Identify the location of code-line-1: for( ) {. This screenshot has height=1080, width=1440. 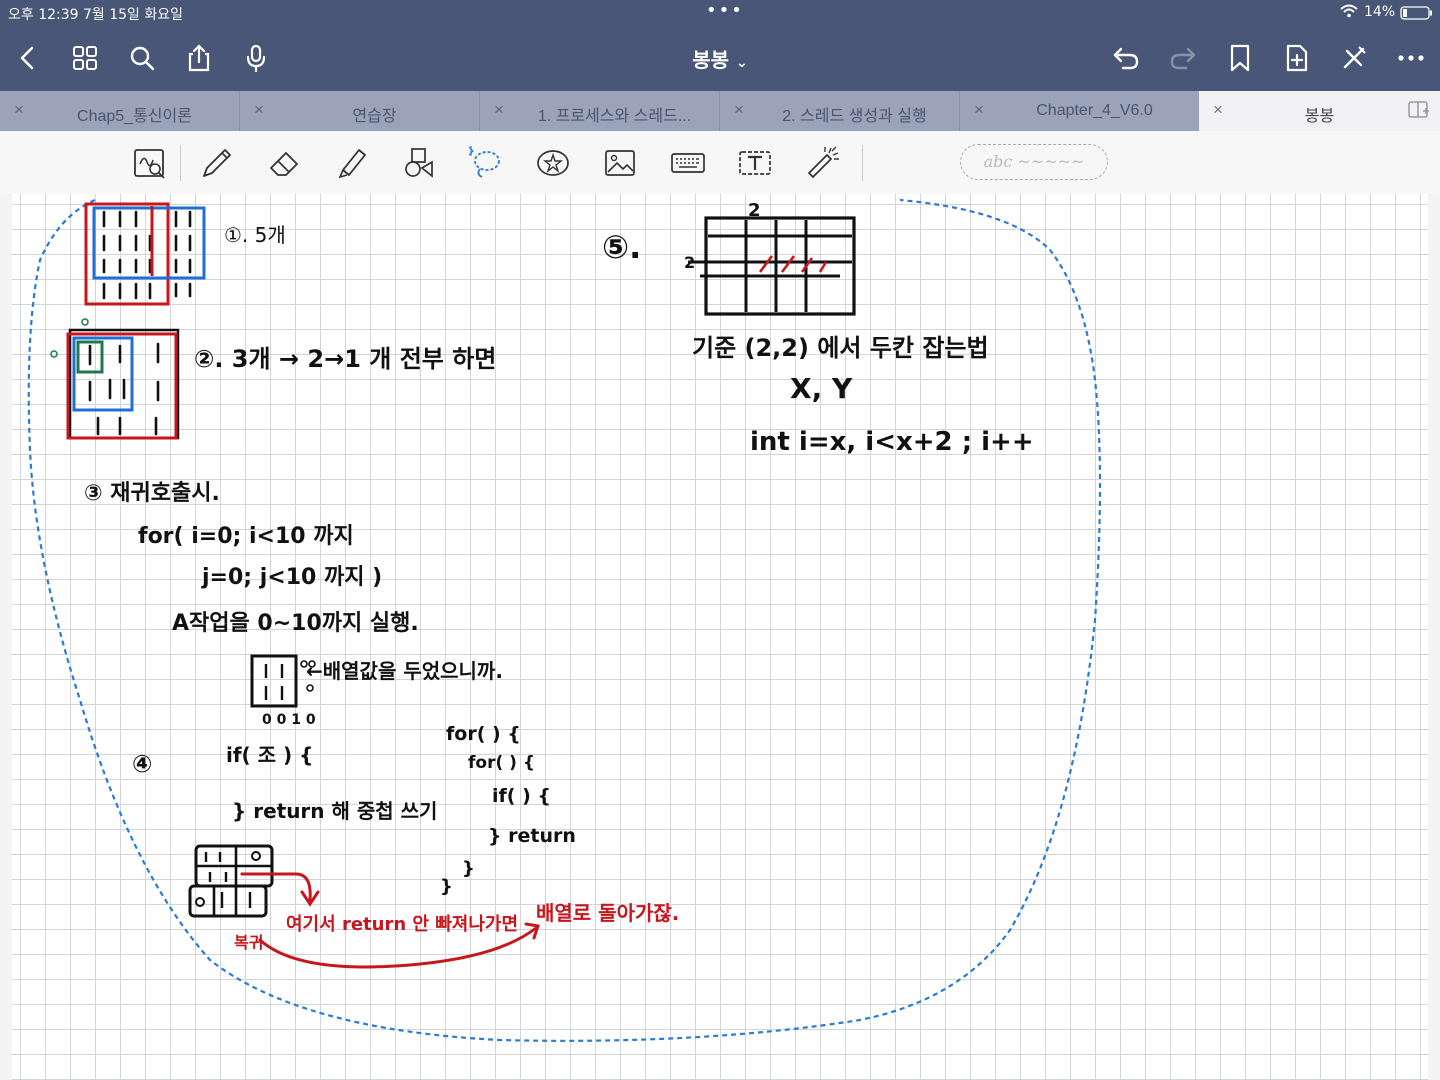
(483, 734).